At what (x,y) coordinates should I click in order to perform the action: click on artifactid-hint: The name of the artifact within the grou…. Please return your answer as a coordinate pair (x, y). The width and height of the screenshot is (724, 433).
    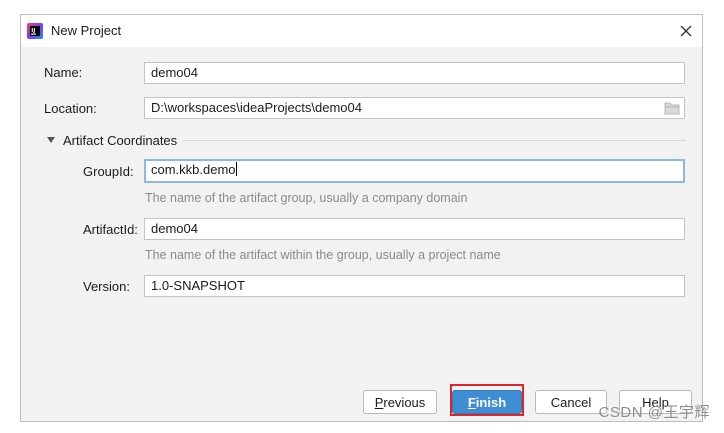
    Looking at the image, I should click on (323, 255).